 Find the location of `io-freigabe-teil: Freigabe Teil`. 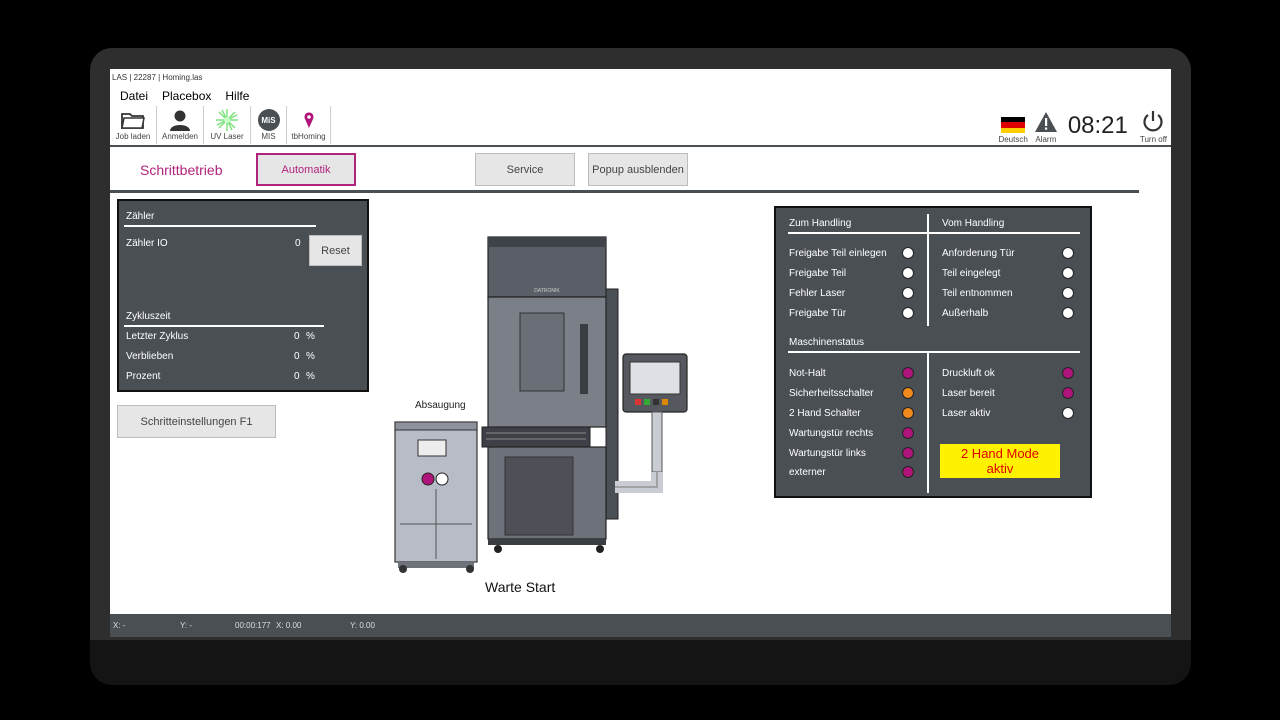

io-freigabe-teil: Freigabe Teil is located at coordinates (851, 273).